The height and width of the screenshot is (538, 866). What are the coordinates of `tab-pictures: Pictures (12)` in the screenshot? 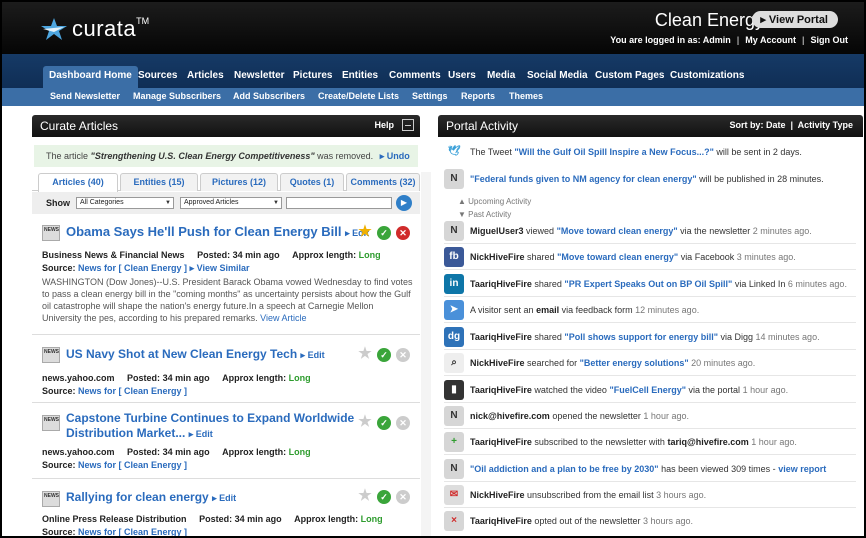 It's located at (239, 182).